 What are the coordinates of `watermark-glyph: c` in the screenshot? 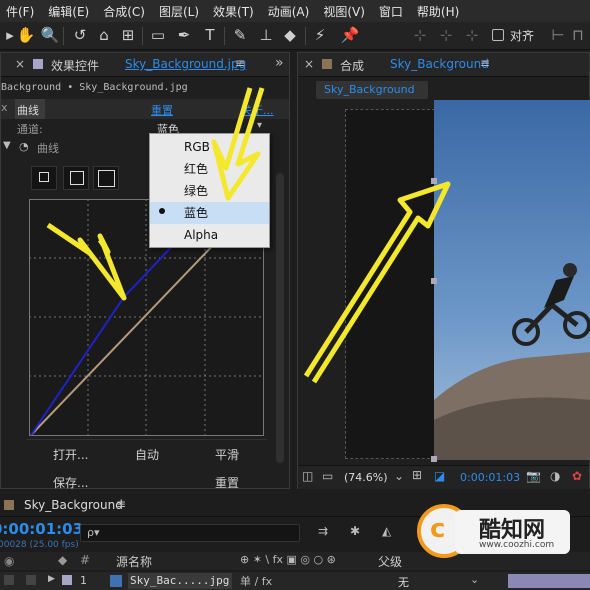 It's located at (438, 529).